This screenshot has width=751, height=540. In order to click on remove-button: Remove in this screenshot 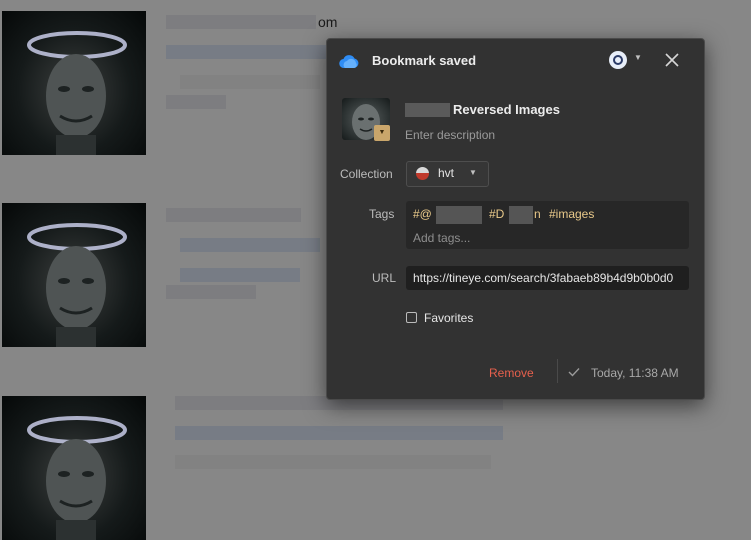, I will do `click(511, 373)`.